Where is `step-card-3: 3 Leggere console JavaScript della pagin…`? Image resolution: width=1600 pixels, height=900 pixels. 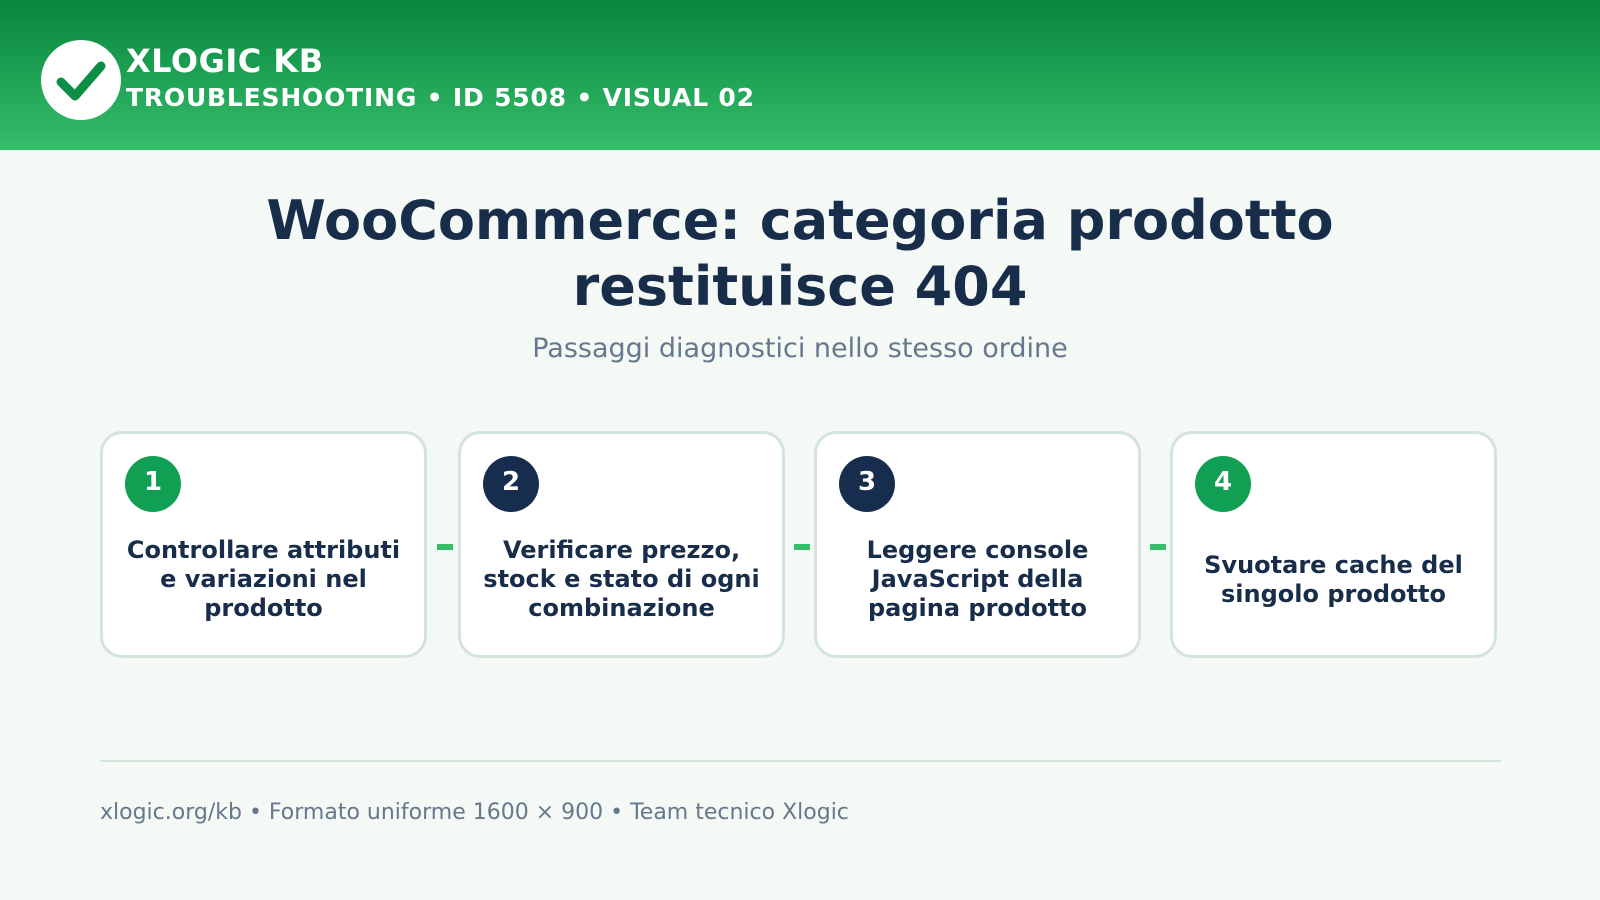 step-card-3: 3 Leggere console JavaScript della pagin… is located at coordinates (977, 544).